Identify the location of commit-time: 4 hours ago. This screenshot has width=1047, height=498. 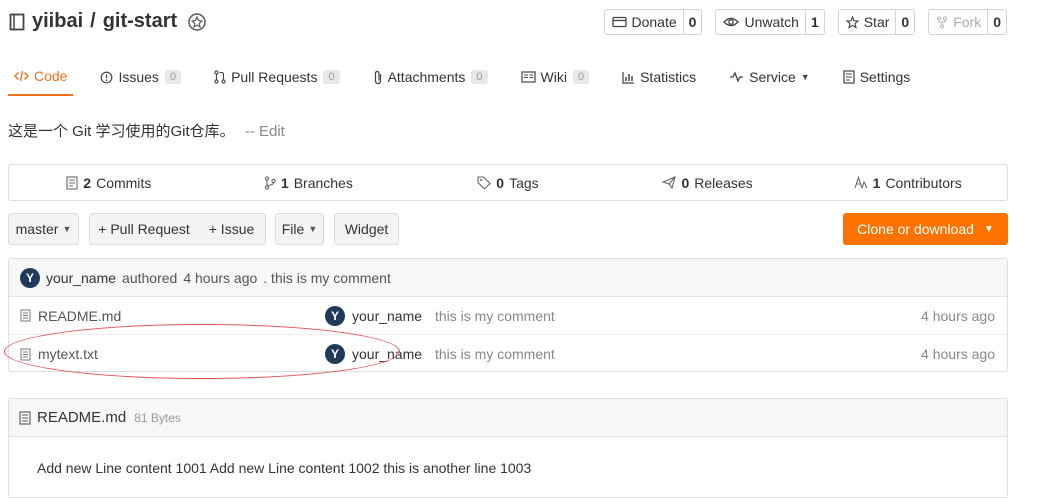
(220, 277).